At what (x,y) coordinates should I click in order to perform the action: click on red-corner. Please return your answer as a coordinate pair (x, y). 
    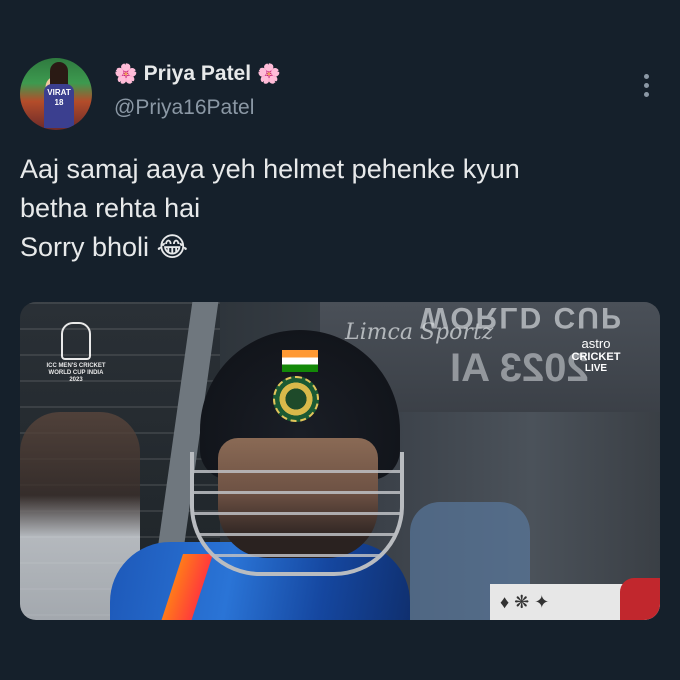
    Looking at the image, I should click on (640, 599).